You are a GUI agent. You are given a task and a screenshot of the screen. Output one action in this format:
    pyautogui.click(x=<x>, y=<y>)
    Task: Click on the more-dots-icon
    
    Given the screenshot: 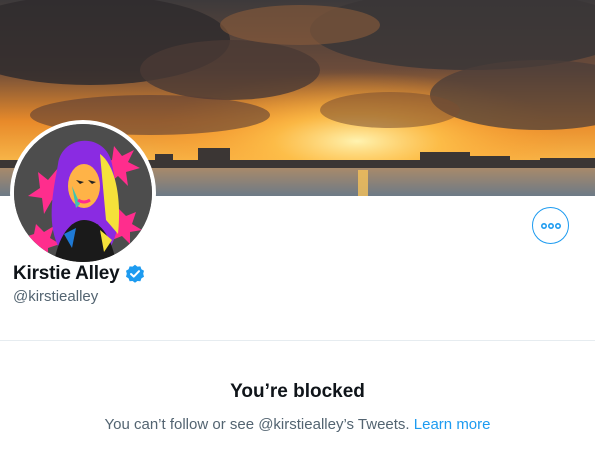 What is the action you would take?
    pyautogui.click(x=550, y=225)
    